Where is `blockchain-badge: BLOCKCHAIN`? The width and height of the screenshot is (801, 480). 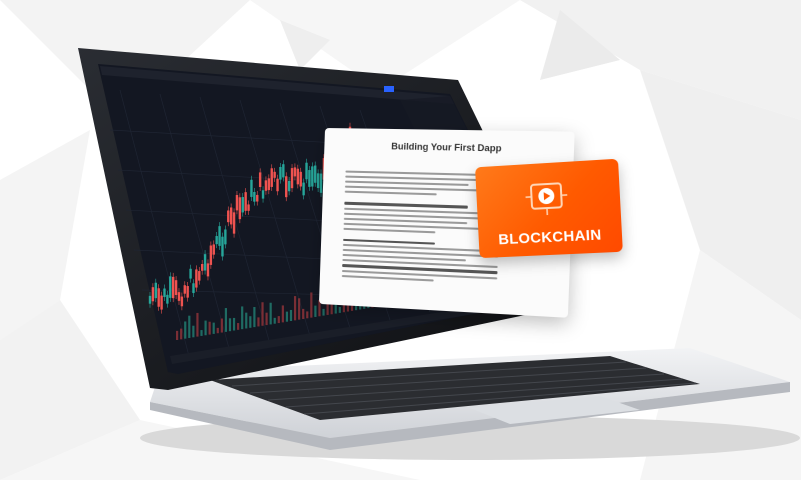
blockchain-badge: BLOCKCHAIN is located at coordinates (549, 208).